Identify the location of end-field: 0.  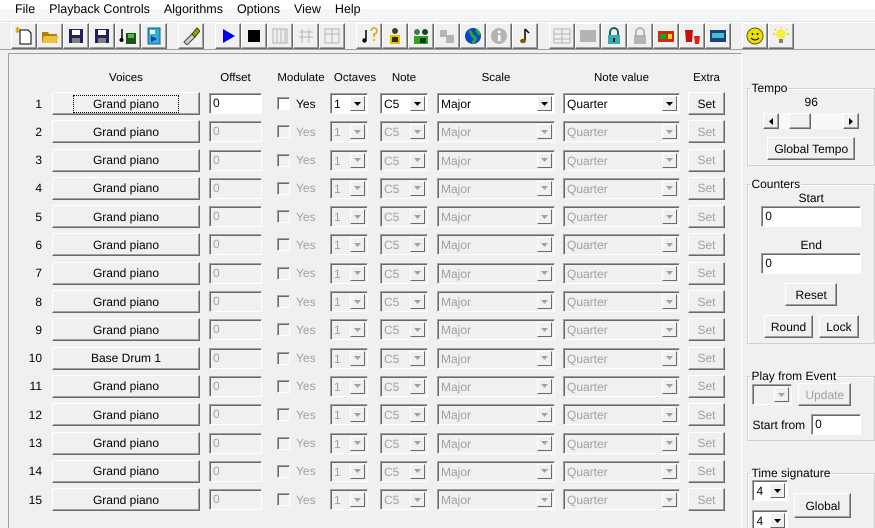
(811, 263).